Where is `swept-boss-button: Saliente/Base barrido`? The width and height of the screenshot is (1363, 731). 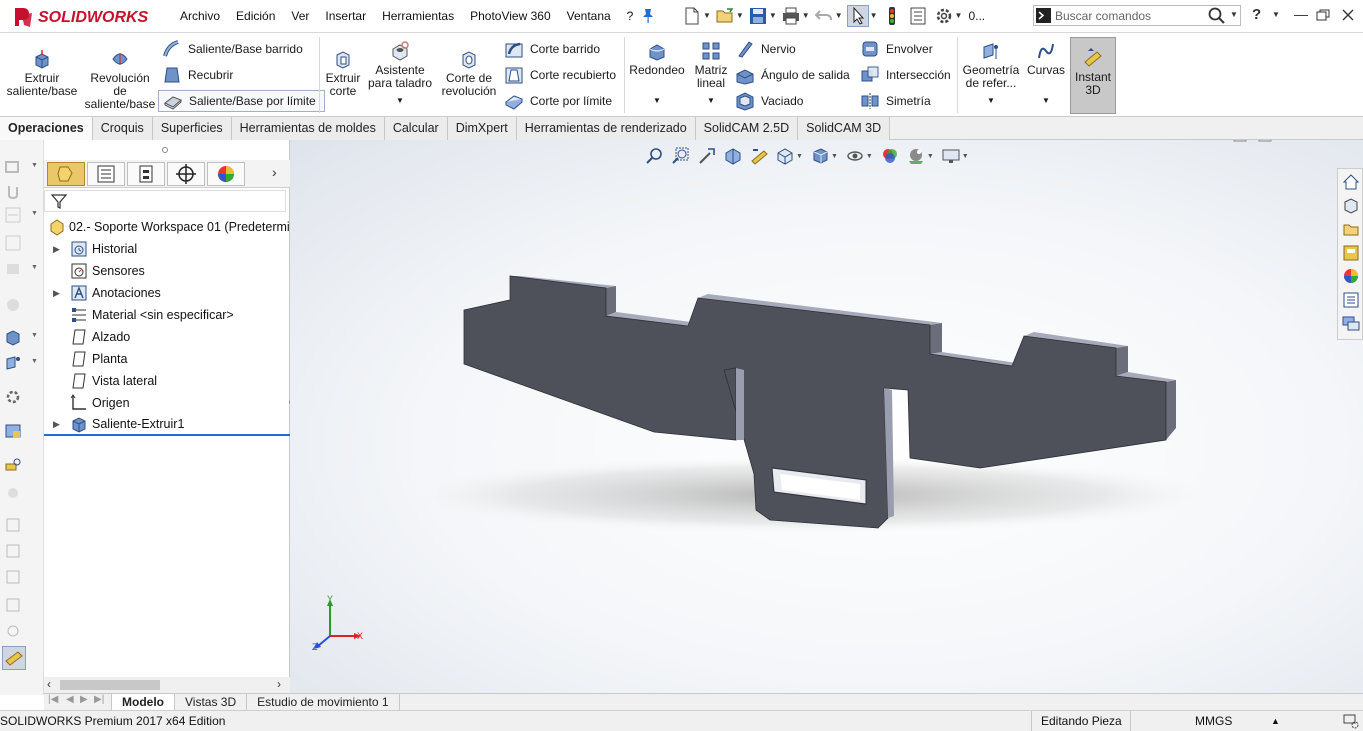 swept-boss-button: Saliente/Base barrido is located at coordinates (232, 49).